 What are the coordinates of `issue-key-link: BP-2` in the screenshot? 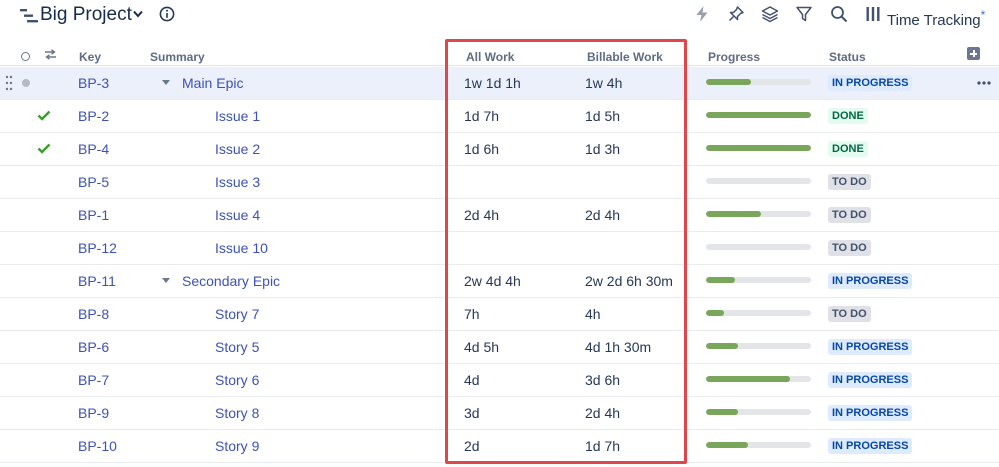 It's located at (93, 116).